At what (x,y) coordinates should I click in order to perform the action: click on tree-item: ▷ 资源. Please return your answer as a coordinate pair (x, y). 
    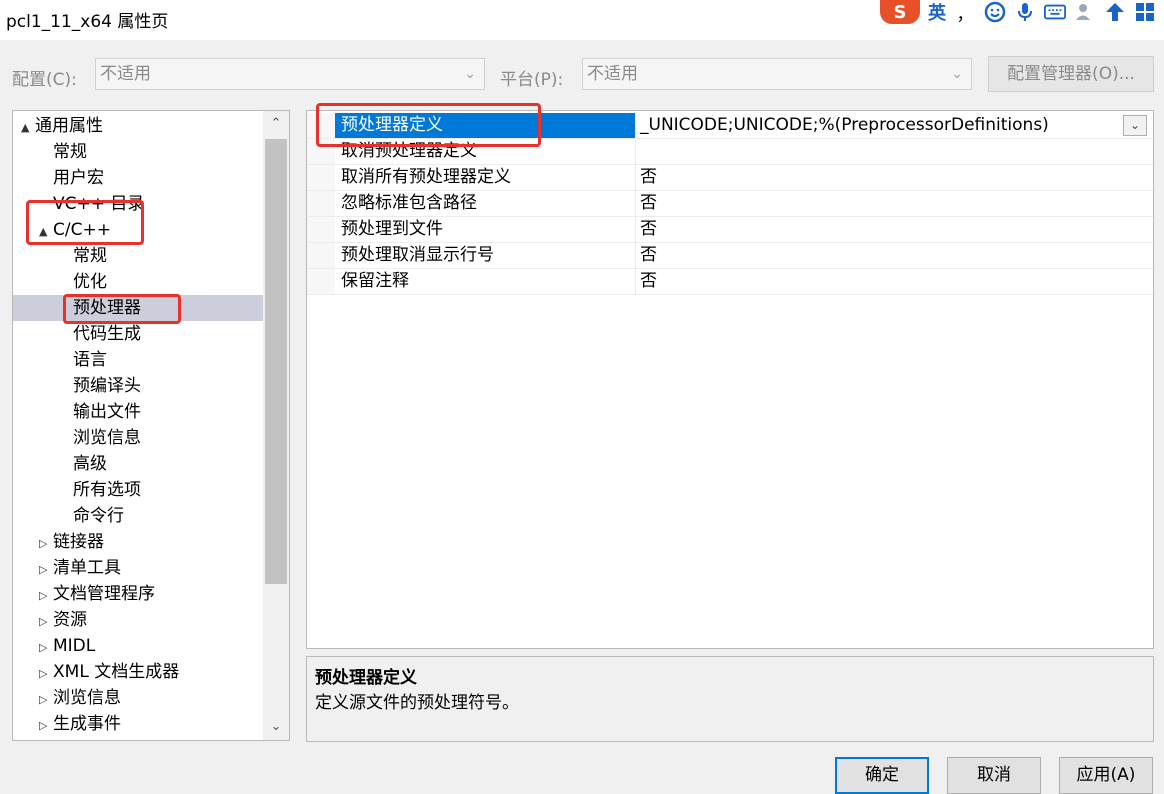
    Looking at the image, I should click on (50, 620).